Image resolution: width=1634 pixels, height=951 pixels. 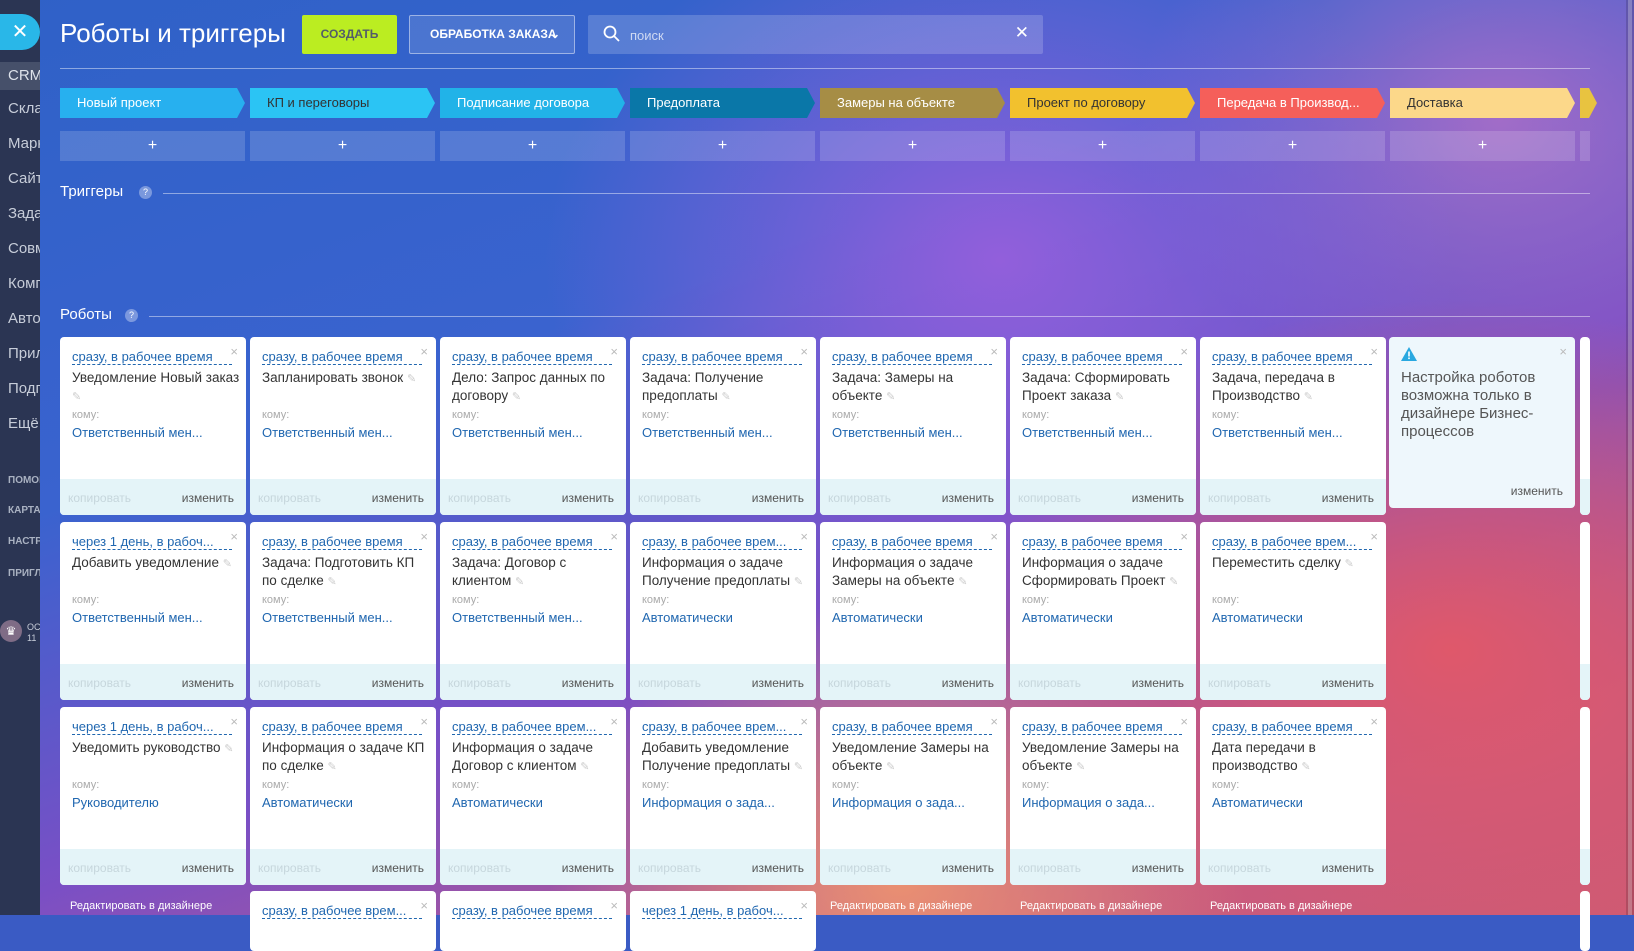 What do you see at coordinates (24, 510) in the screenshot?
I see `nav-map: КАРТА` at bounding box center [24, 510].